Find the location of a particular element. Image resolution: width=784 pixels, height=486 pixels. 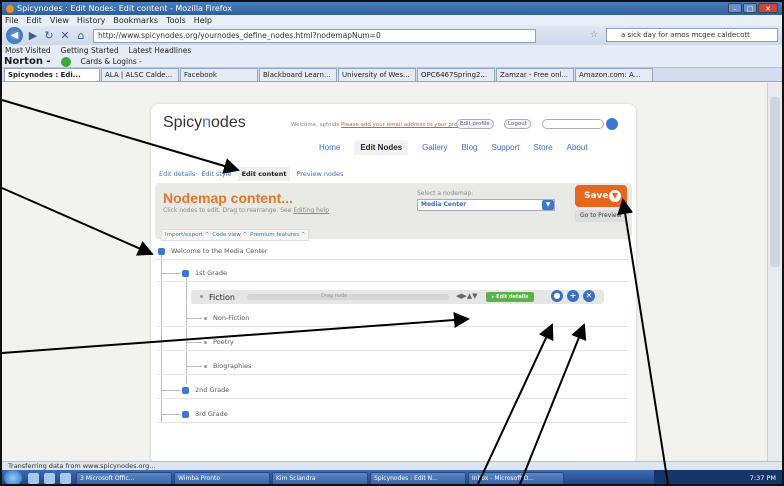

logout-button: Logout is located at coordinates (517, 124).